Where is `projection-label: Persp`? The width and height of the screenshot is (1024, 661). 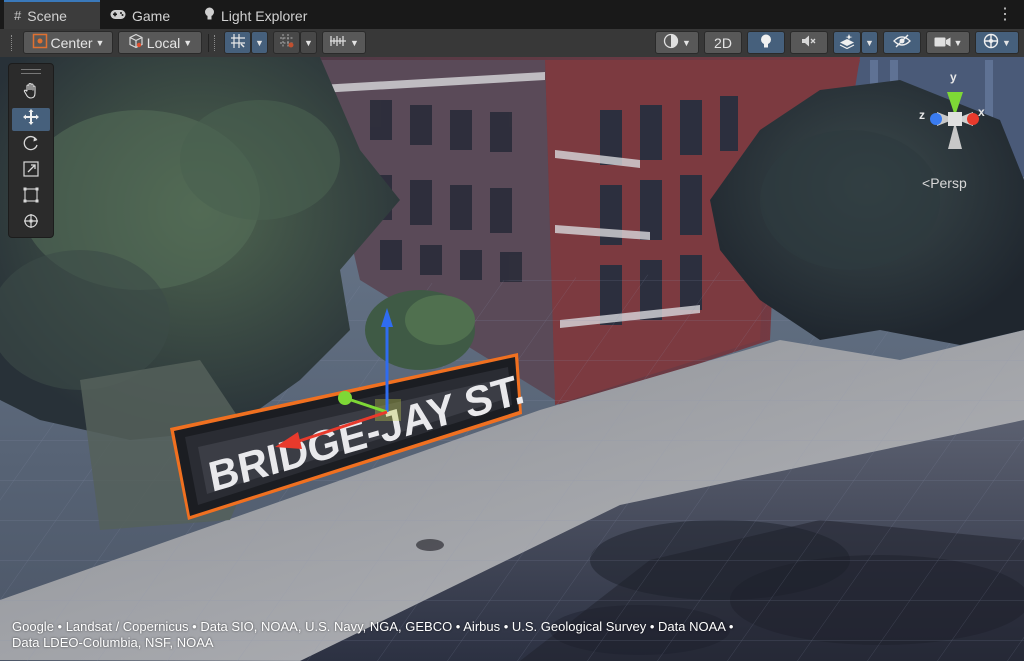
projection-label: Persp is located at coordinates (948, 183).